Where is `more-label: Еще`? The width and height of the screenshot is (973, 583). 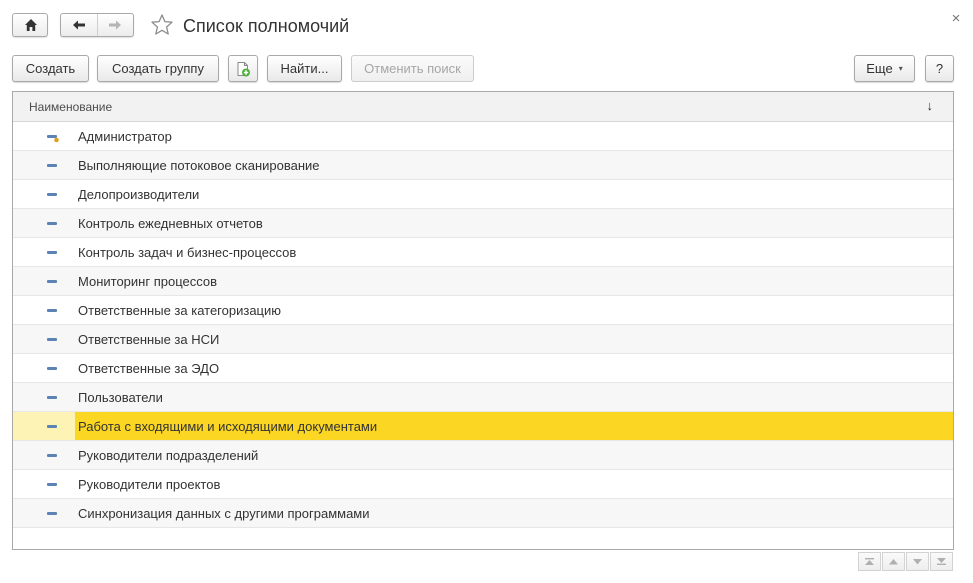
more-label: Еще is located at coordinates (879, 68).